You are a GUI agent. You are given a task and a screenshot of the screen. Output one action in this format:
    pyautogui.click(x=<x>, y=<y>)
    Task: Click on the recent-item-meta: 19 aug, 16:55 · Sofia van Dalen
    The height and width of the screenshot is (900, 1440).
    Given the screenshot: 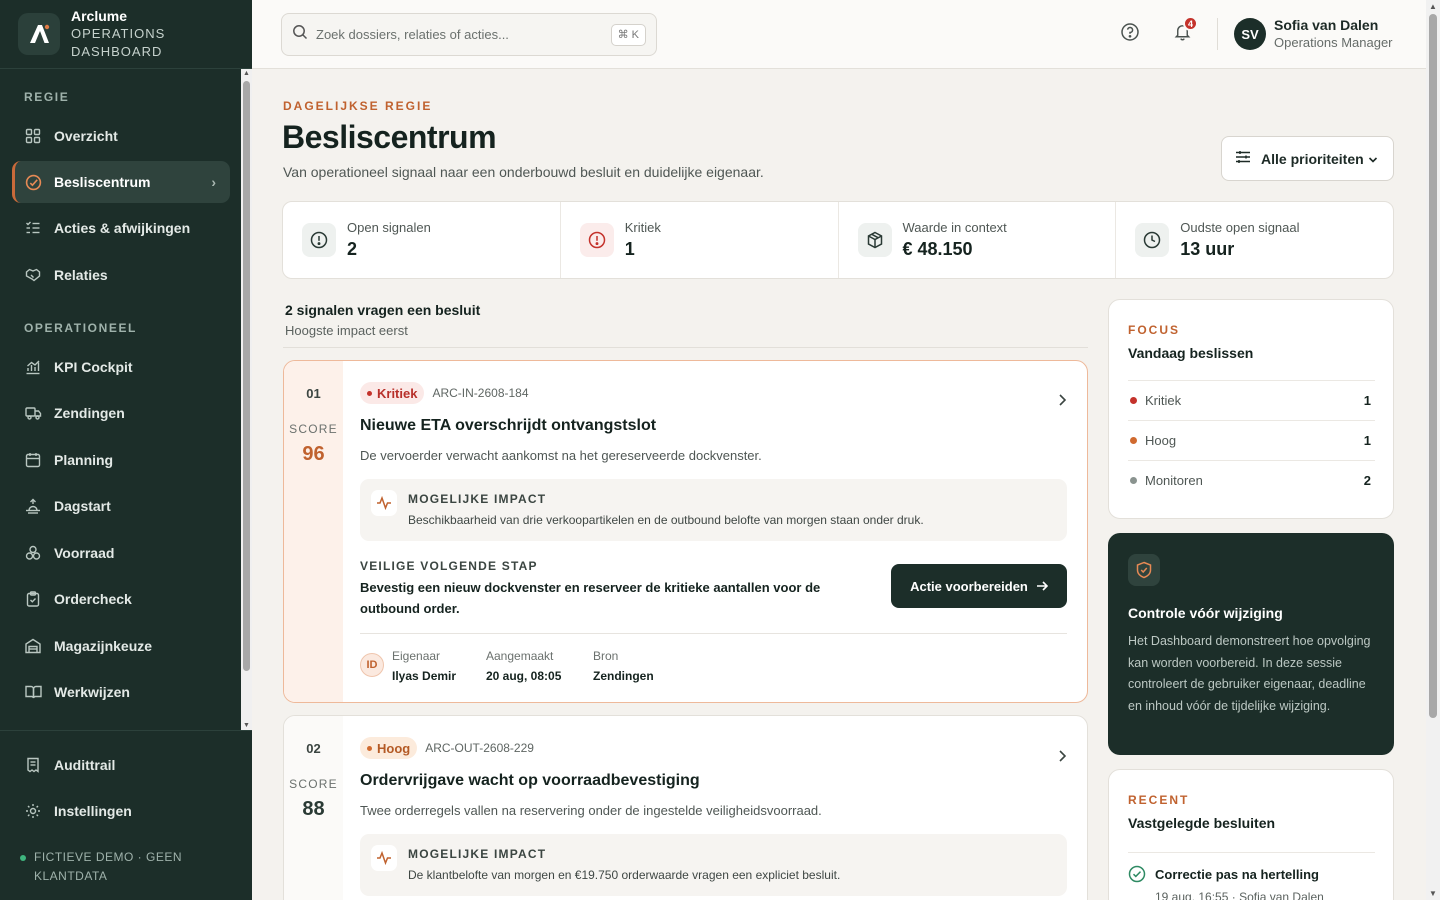 What is the action you would take?
    pyautogui.click(x=1239, y=895)
    